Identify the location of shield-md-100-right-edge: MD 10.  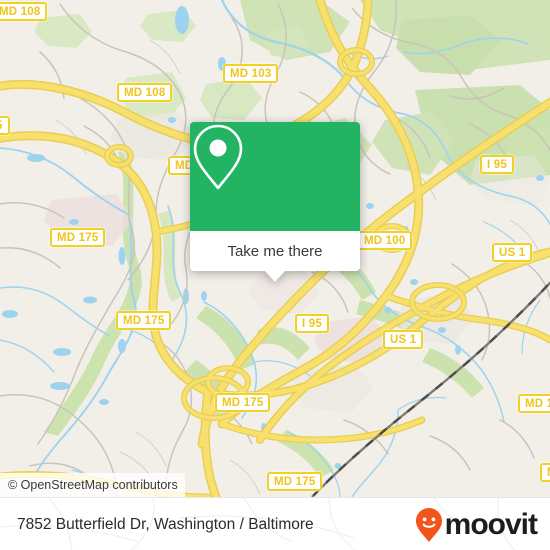
(534, 403).